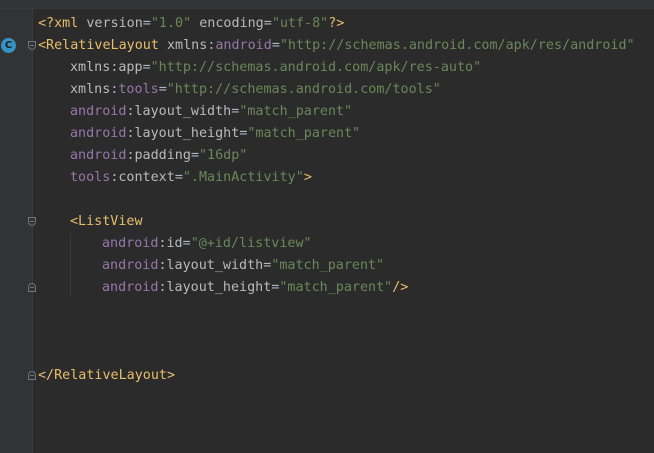  Describe the element at coordinates (255, 287) in the screenshot. I see `code-line-13: android:layout_height="match_parent"/>` at that location.